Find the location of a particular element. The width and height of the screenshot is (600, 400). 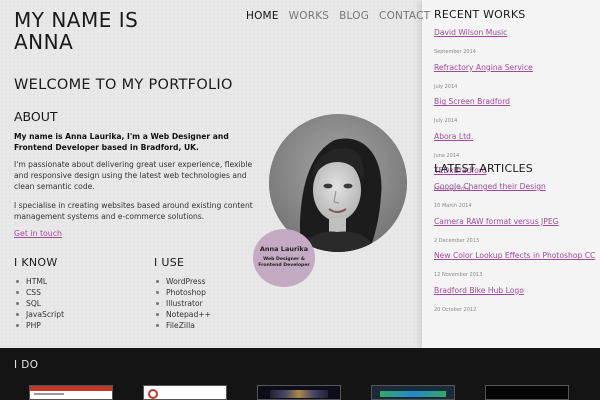

list-item: Illustrator is located at coordinates (182, 303).